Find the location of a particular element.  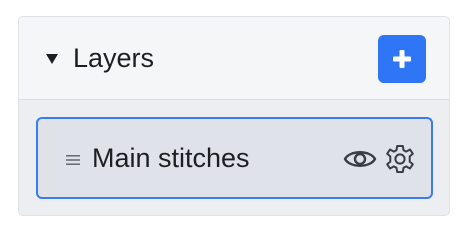

plus-icon is located at coordinates (402, 59).